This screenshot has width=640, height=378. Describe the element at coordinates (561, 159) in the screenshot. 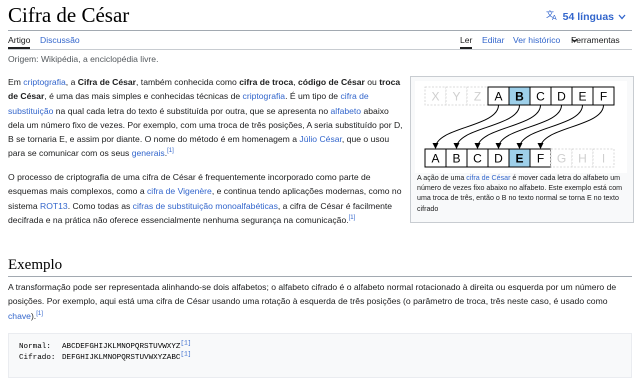

I see `cipher-row-letter: G` at that location.